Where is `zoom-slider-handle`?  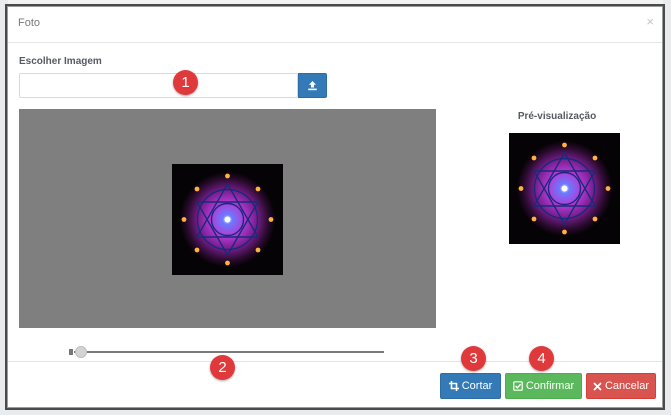
zoom-slider-handle is located at coordinates (81, 352).